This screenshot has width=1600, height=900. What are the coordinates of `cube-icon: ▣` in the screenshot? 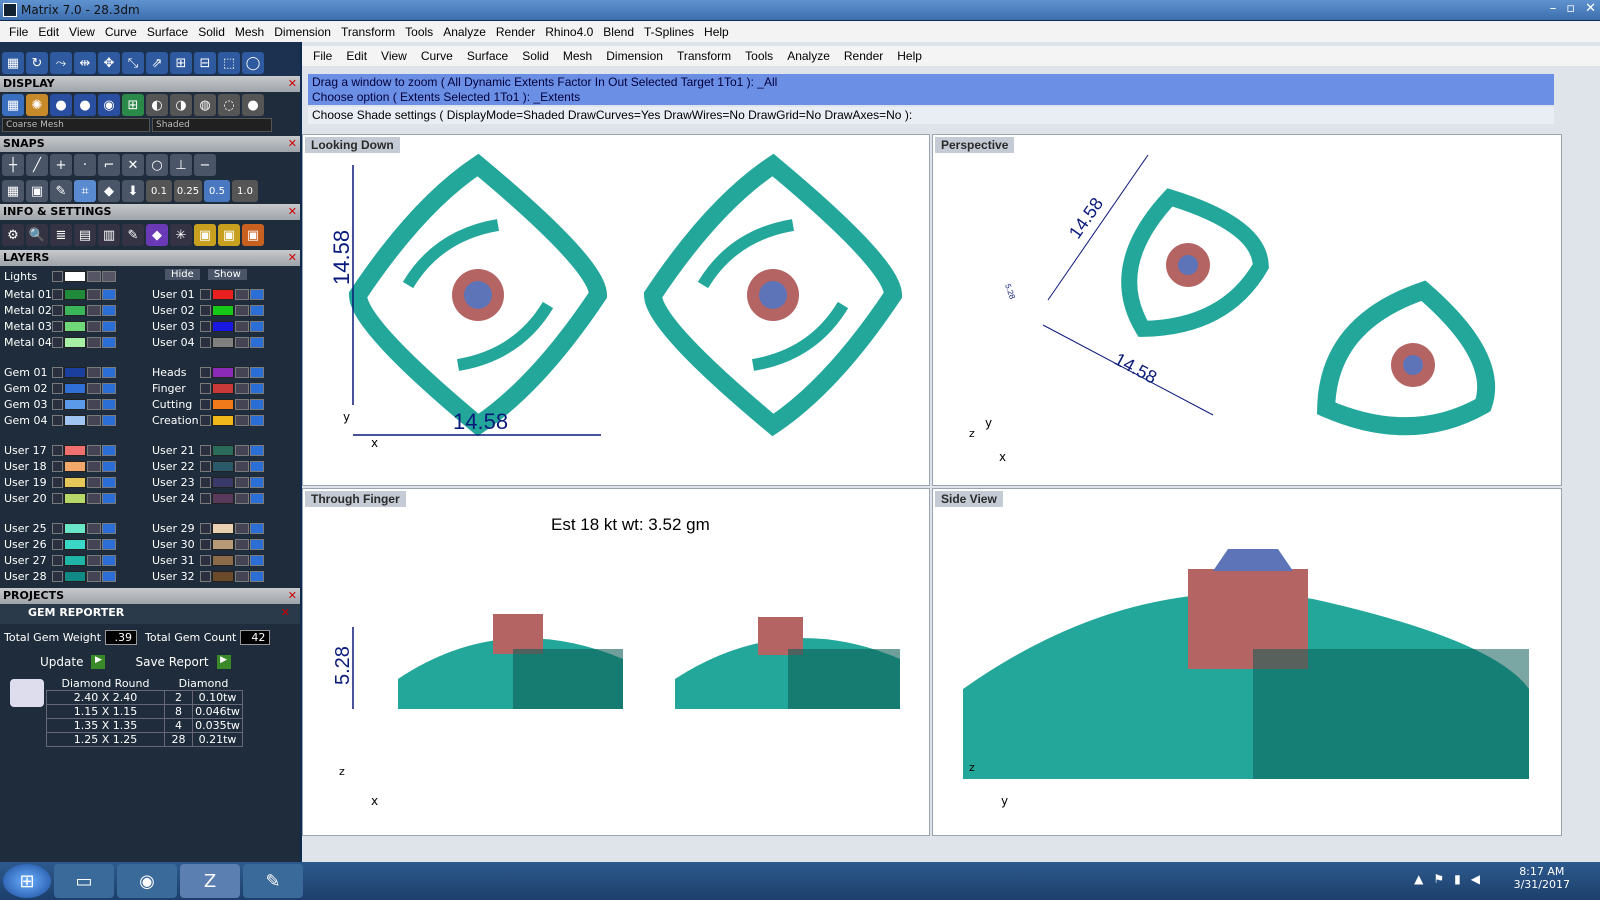 It's located at (37, 191).